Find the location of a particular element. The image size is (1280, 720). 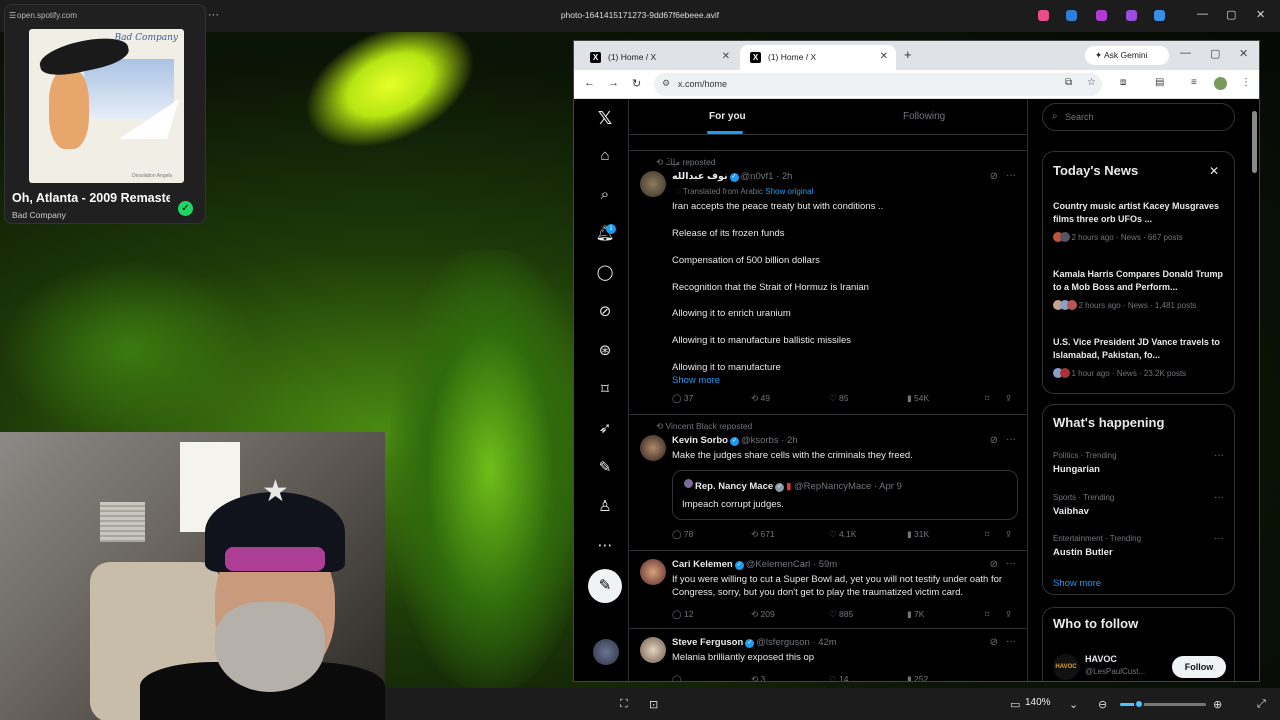

account-avatar is located at coordinates (606, 652).